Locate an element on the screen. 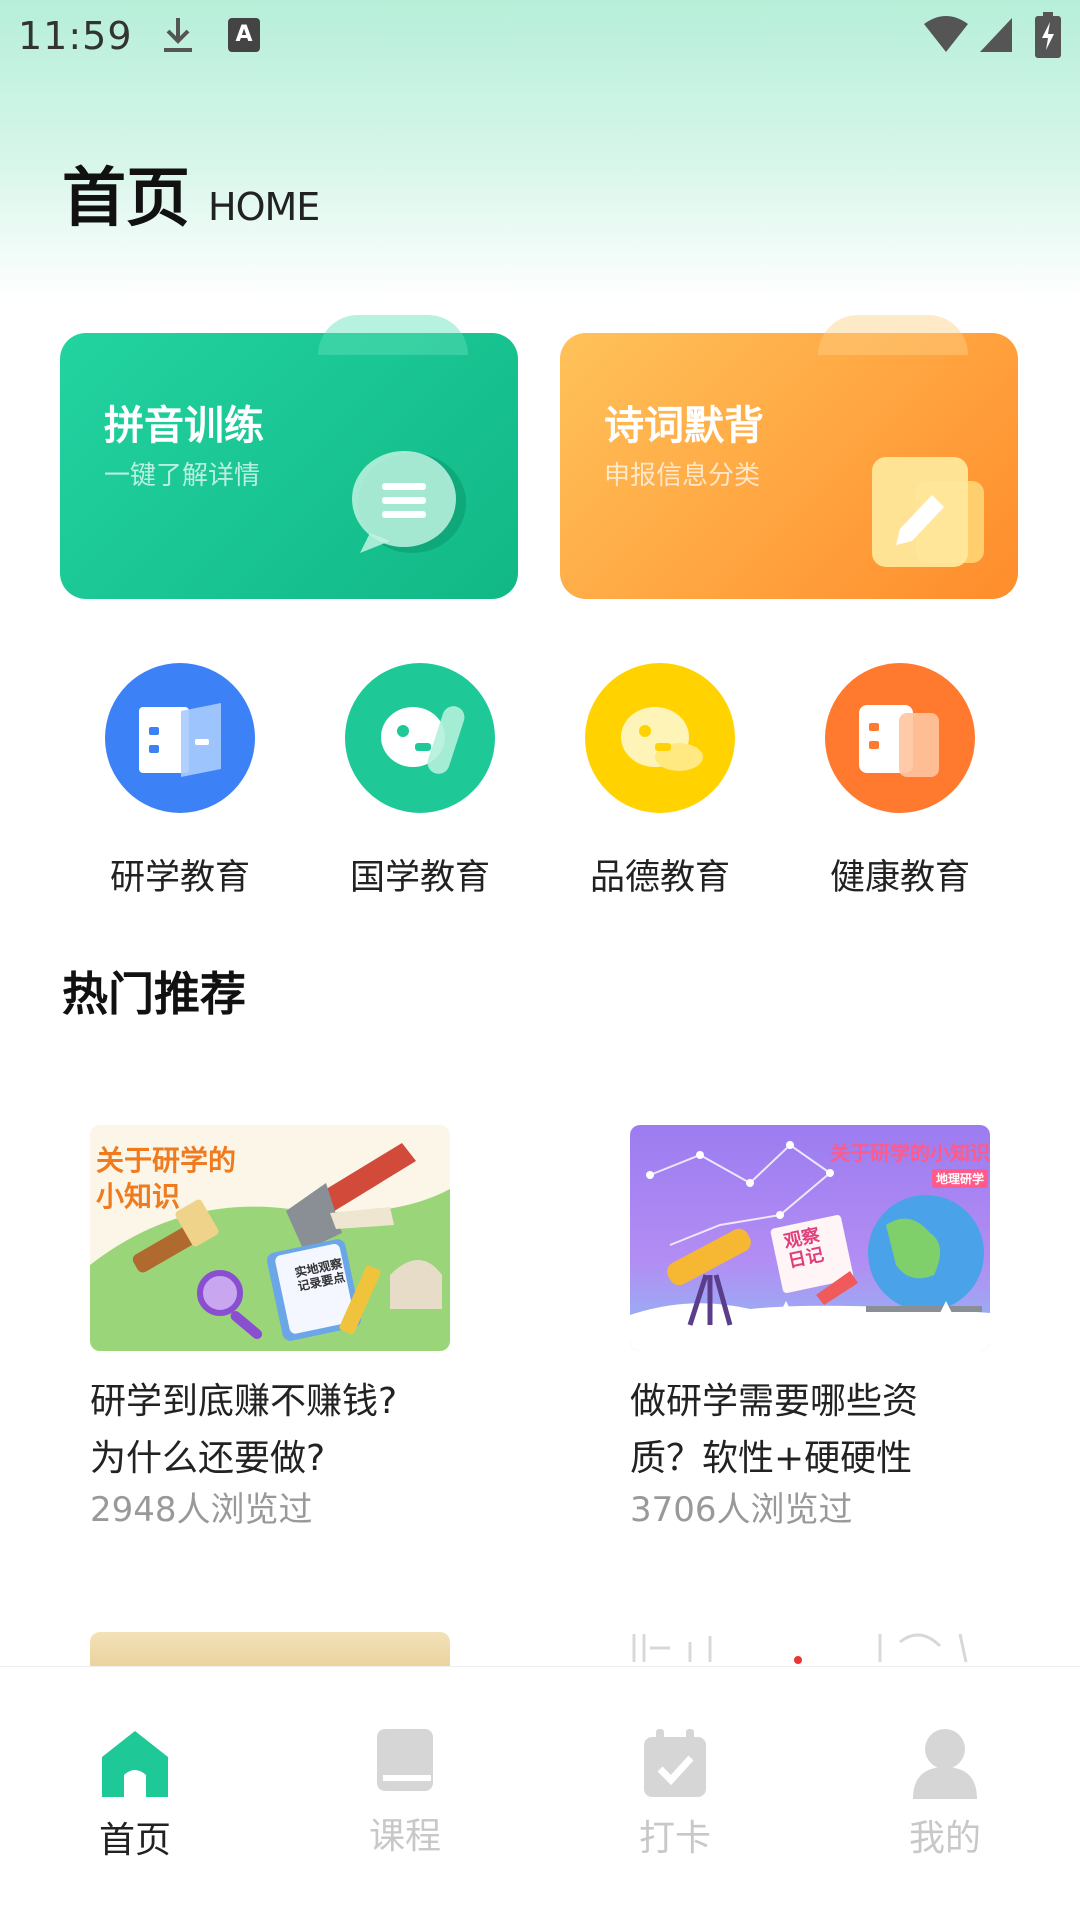 This screenshot has width=1080, height=1921. chat-bubble-icon is located at coordinates (409, 502).